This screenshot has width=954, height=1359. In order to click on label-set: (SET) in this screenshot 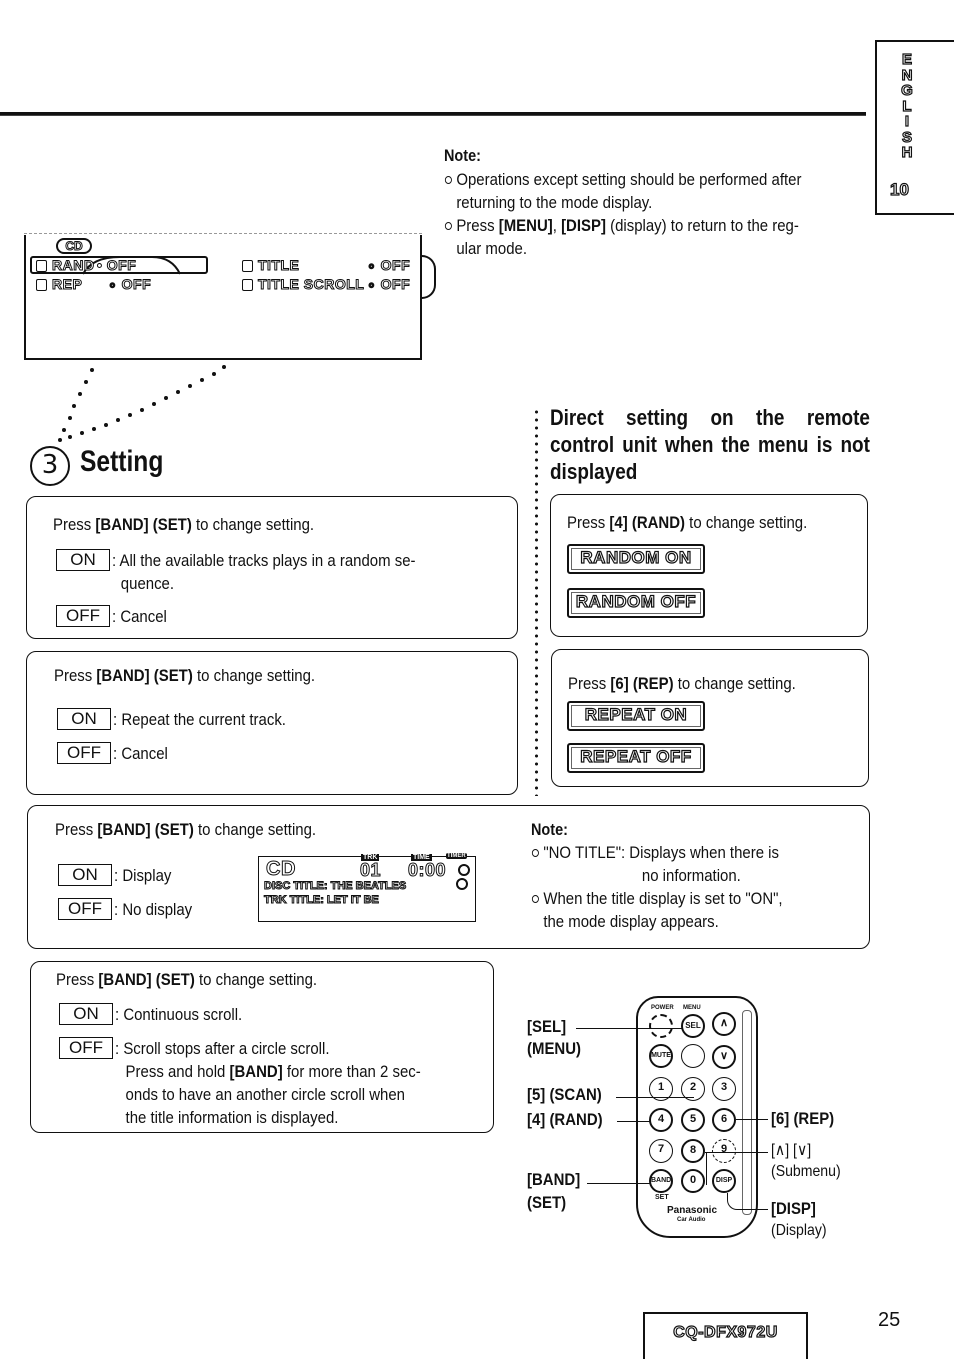, I will do `click(547, 1202)`.